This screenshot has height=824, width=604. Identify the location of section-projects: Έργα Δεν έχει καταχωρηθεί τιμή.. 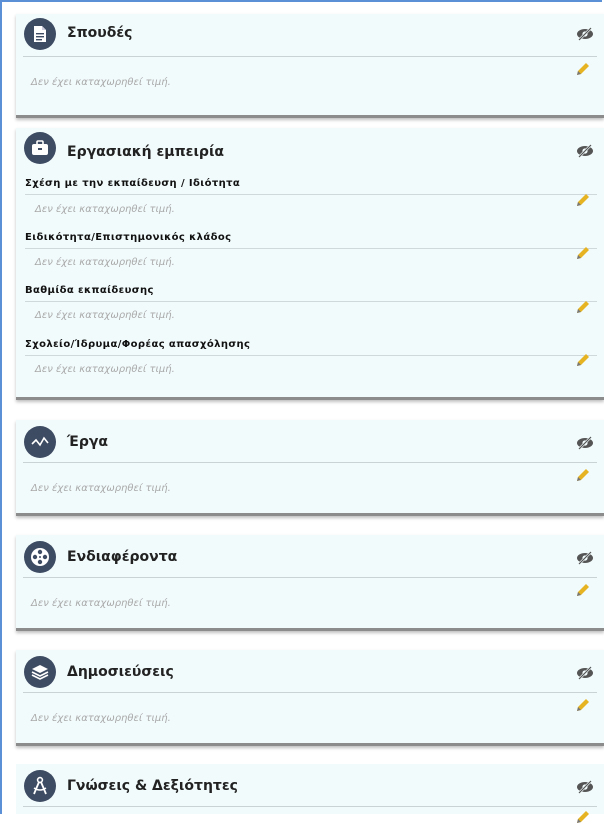
(310, 468).